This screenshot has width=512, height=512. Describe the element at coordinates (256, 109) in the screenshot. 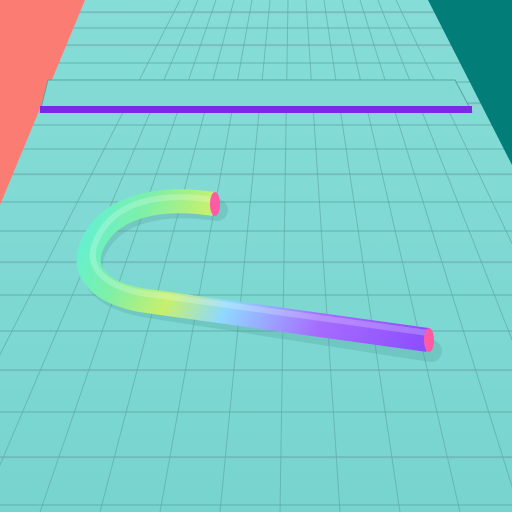

I see `barrier-bar` at that location.